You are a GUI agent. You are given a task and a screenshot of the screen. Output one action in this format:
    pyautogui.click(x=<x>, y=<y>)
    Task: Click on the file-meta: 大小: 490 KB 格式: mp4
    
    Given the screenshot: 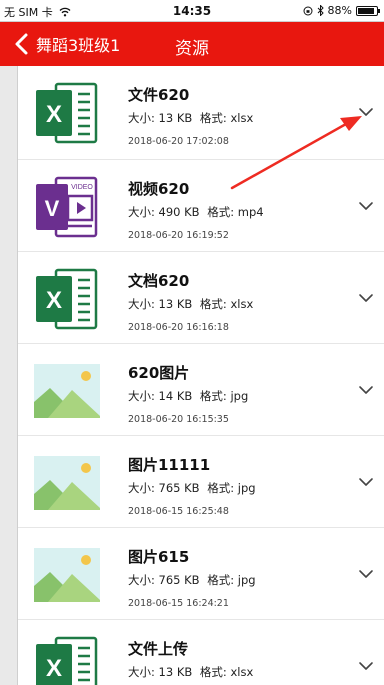 What is the action you would take?
    pyautogui.click(x=196, y=212)
    